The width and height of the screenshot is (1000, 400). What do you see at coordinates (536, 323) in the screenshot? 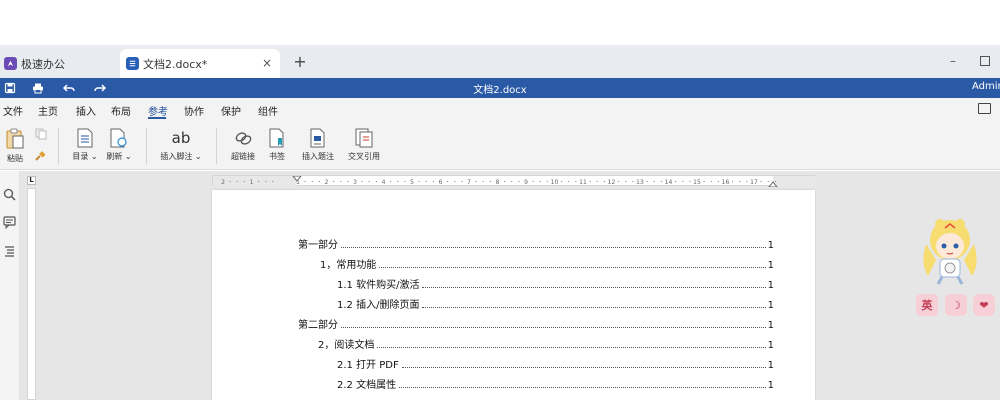
I see `toc-entry: 第二部分 1` at bounding box center [536, 323].